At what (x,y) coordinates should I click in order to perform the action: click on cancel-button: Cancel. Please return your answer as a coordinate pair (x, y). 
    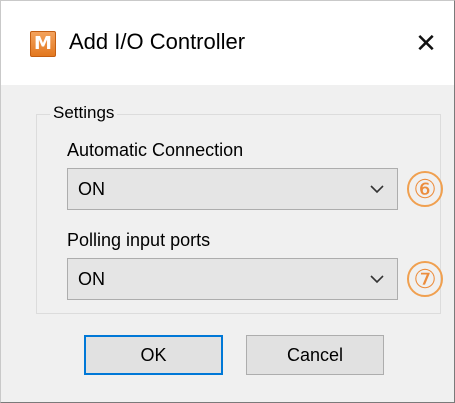
    Looking at the image, I should click on (315, 355).